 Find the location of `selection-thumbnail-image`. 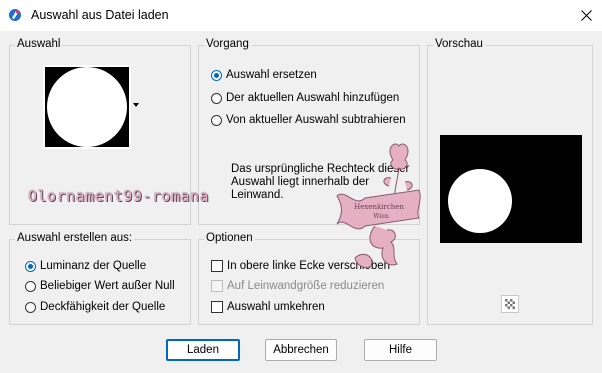

selection-thumbnail-image is located at coordinates (87, 107).